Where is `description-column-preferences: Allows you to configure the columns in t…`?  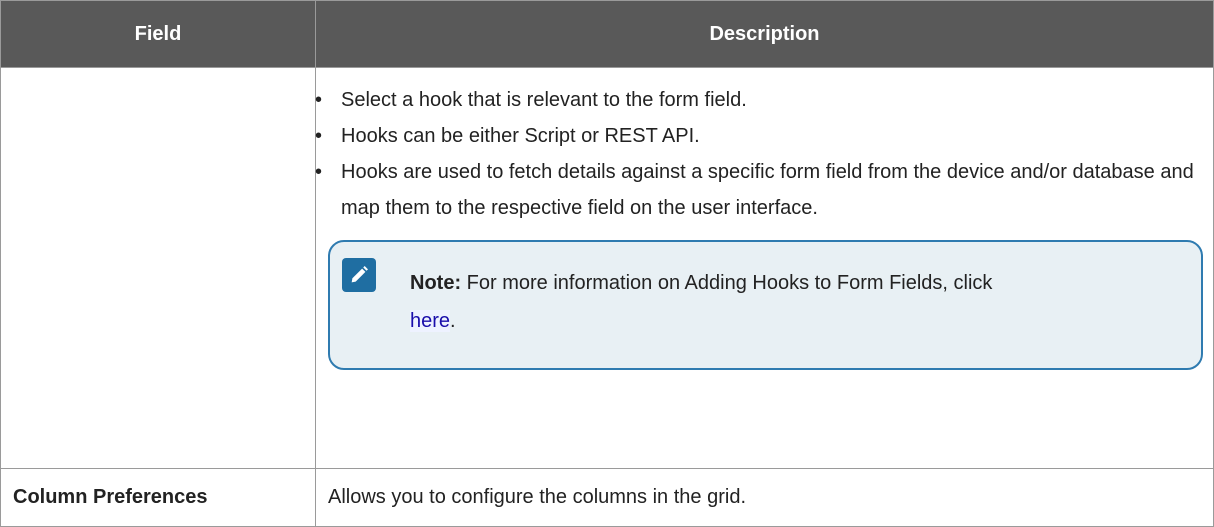 description-column-preferences: Allows you to configure the columns in t… is located at coordinates (764, 497).